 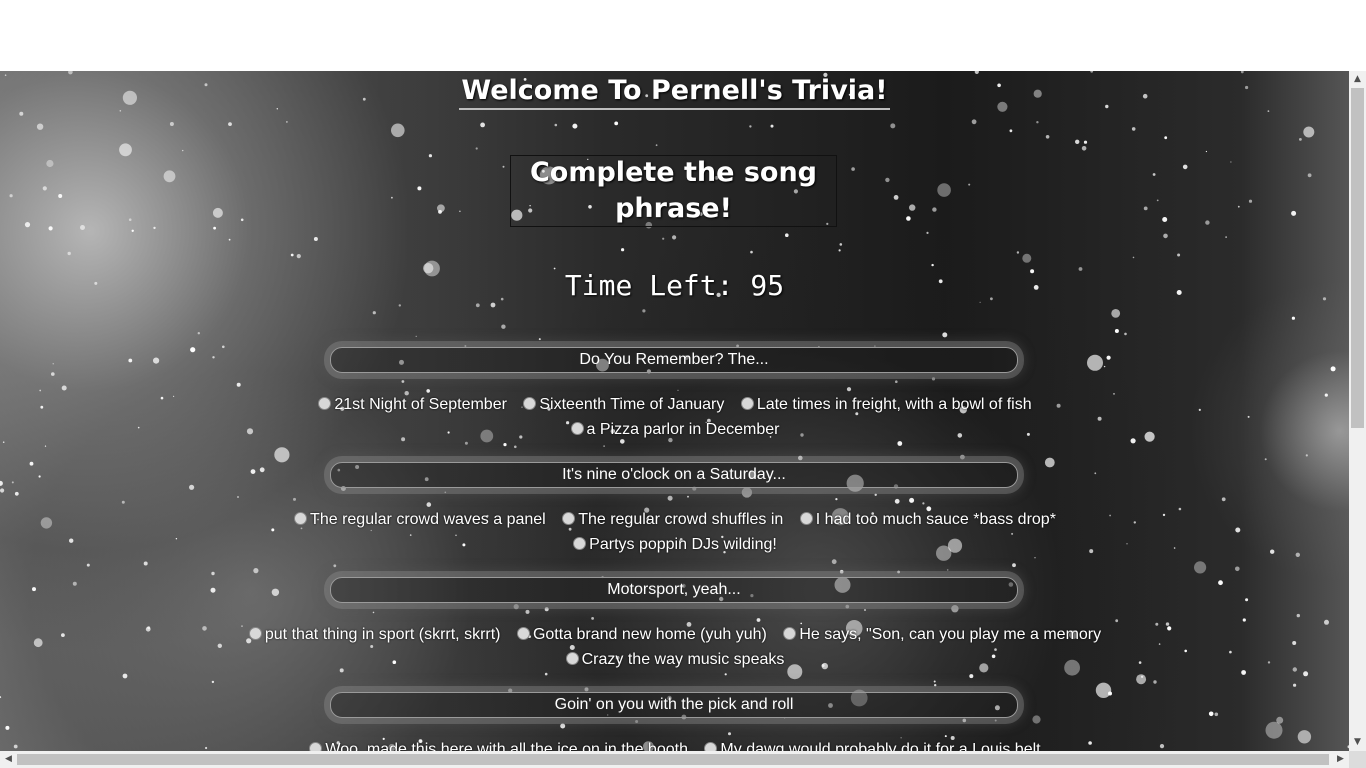 I want to click on scroll-down-icon: ▼, so click(x=1357, y=742).